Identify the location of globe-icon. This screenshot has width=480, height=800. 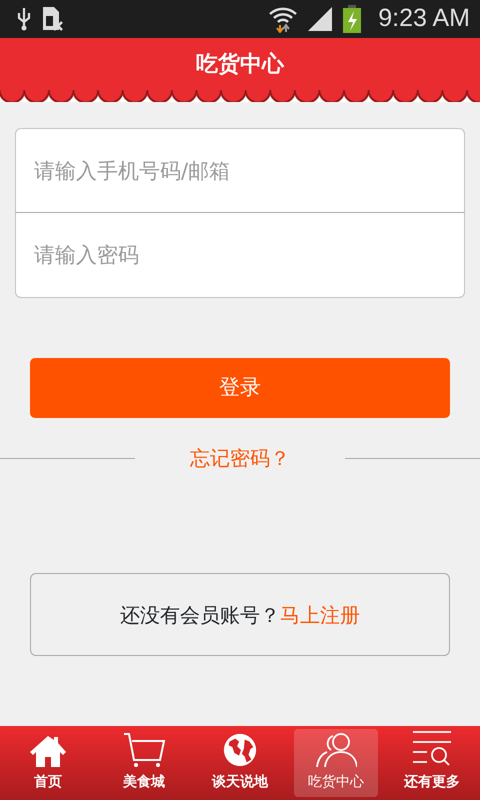
(240, 750).